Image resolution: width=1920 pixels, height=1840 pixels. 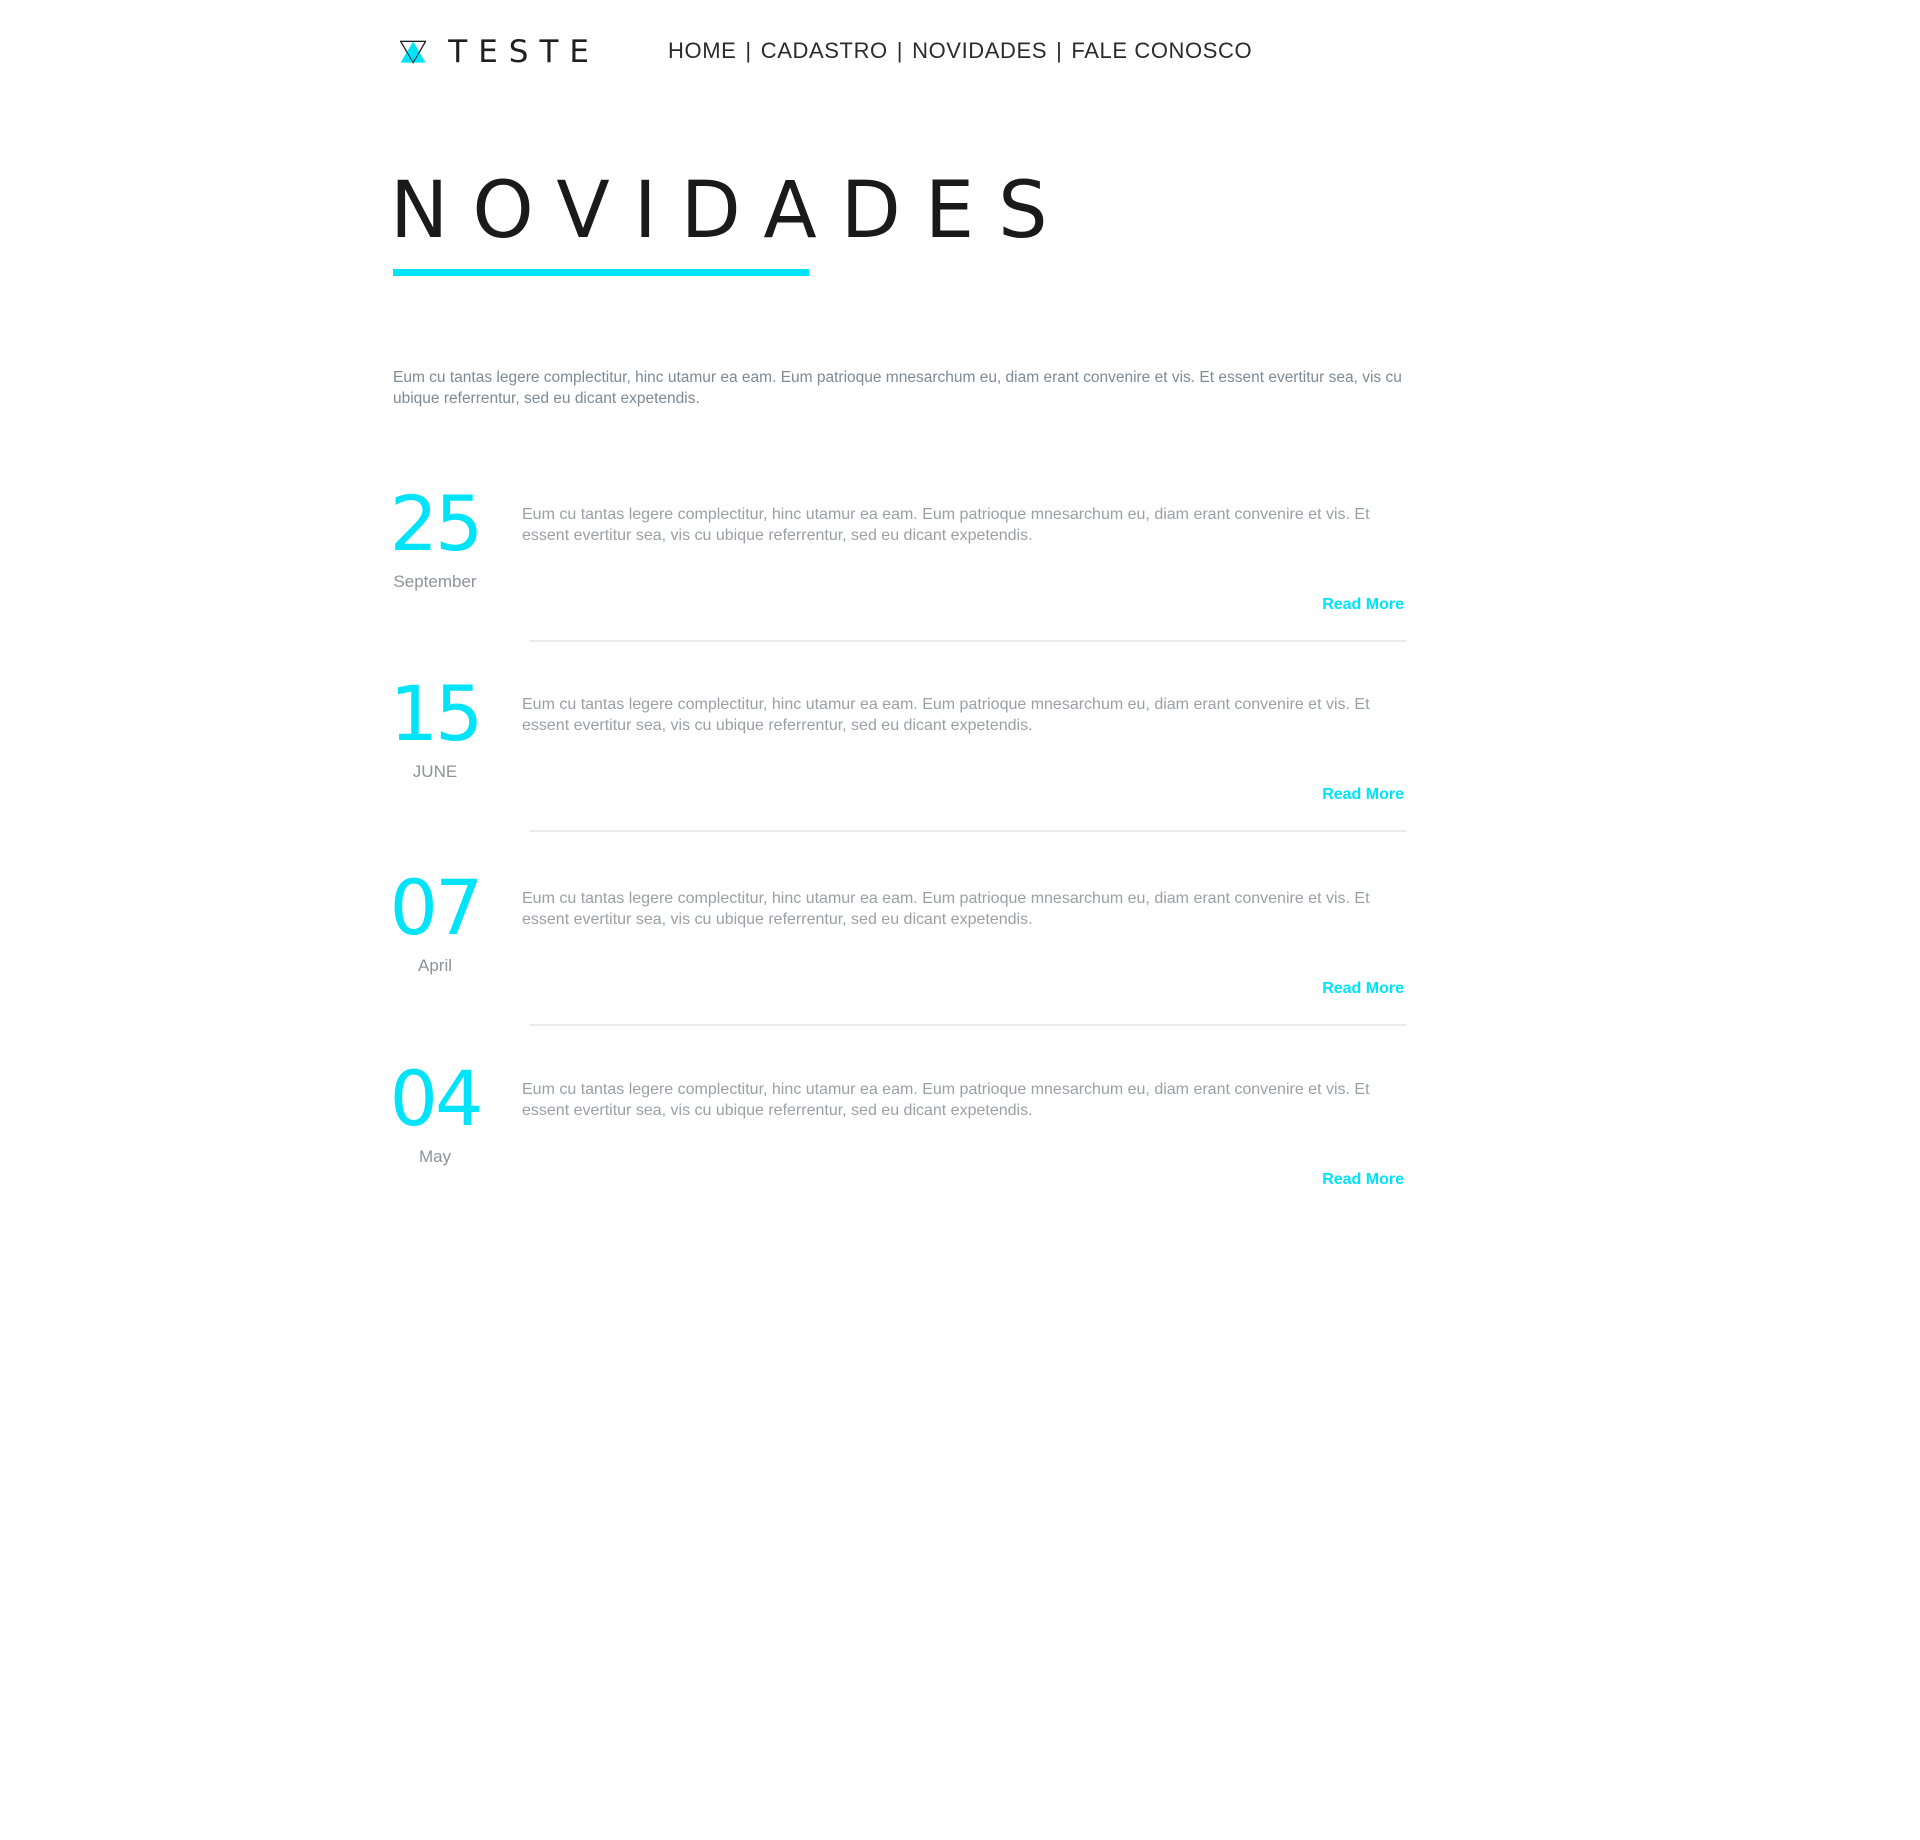 I want to click on nav-item-novidades: NOVIDADES, so click(x=979, y=51).